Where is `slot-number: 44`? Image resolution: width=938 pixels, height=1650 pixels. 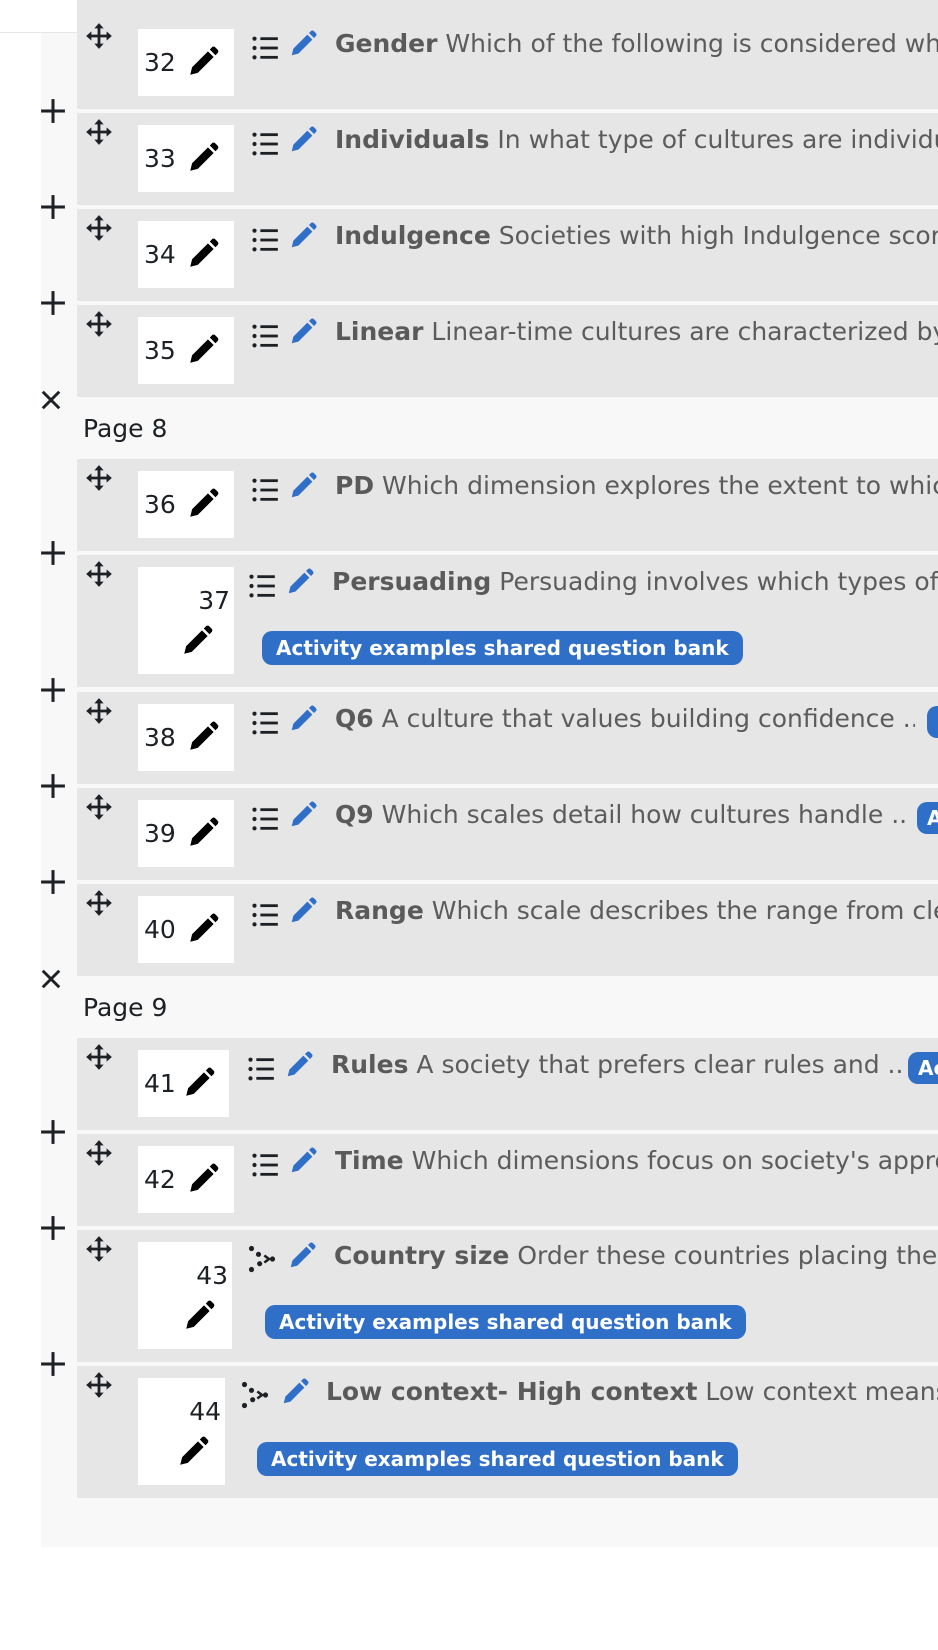
slot-number: 44 is located at coordinates (205, 1411).